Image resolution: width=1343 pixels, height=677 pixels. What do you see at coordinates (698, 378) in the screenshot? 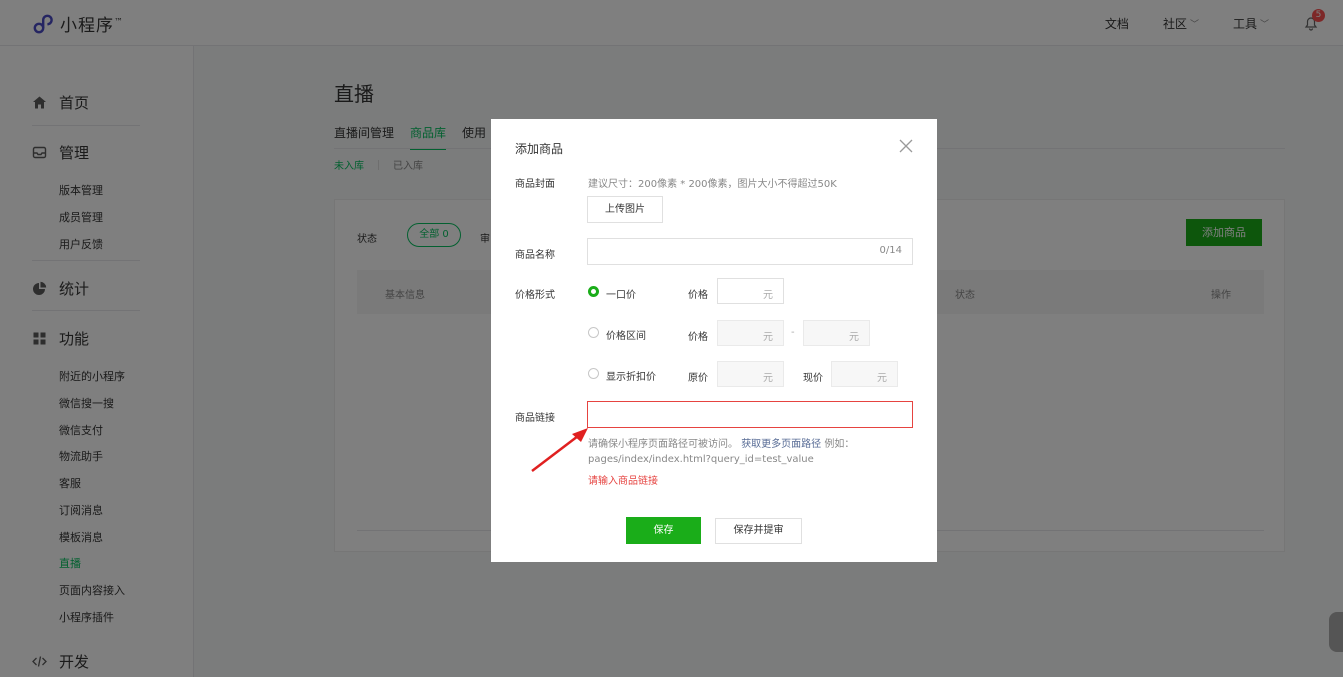
I see `original-price-label: 原价` at bounding box center [698, 378].